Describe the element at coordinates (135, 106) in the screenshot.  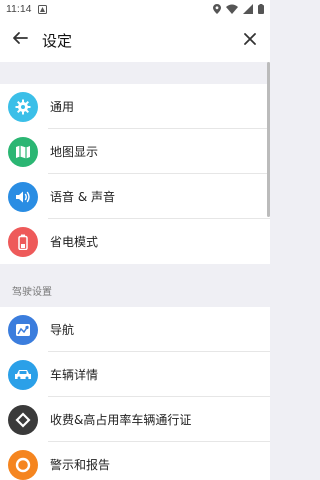
I see `settings-item-general: 通用` at that location.